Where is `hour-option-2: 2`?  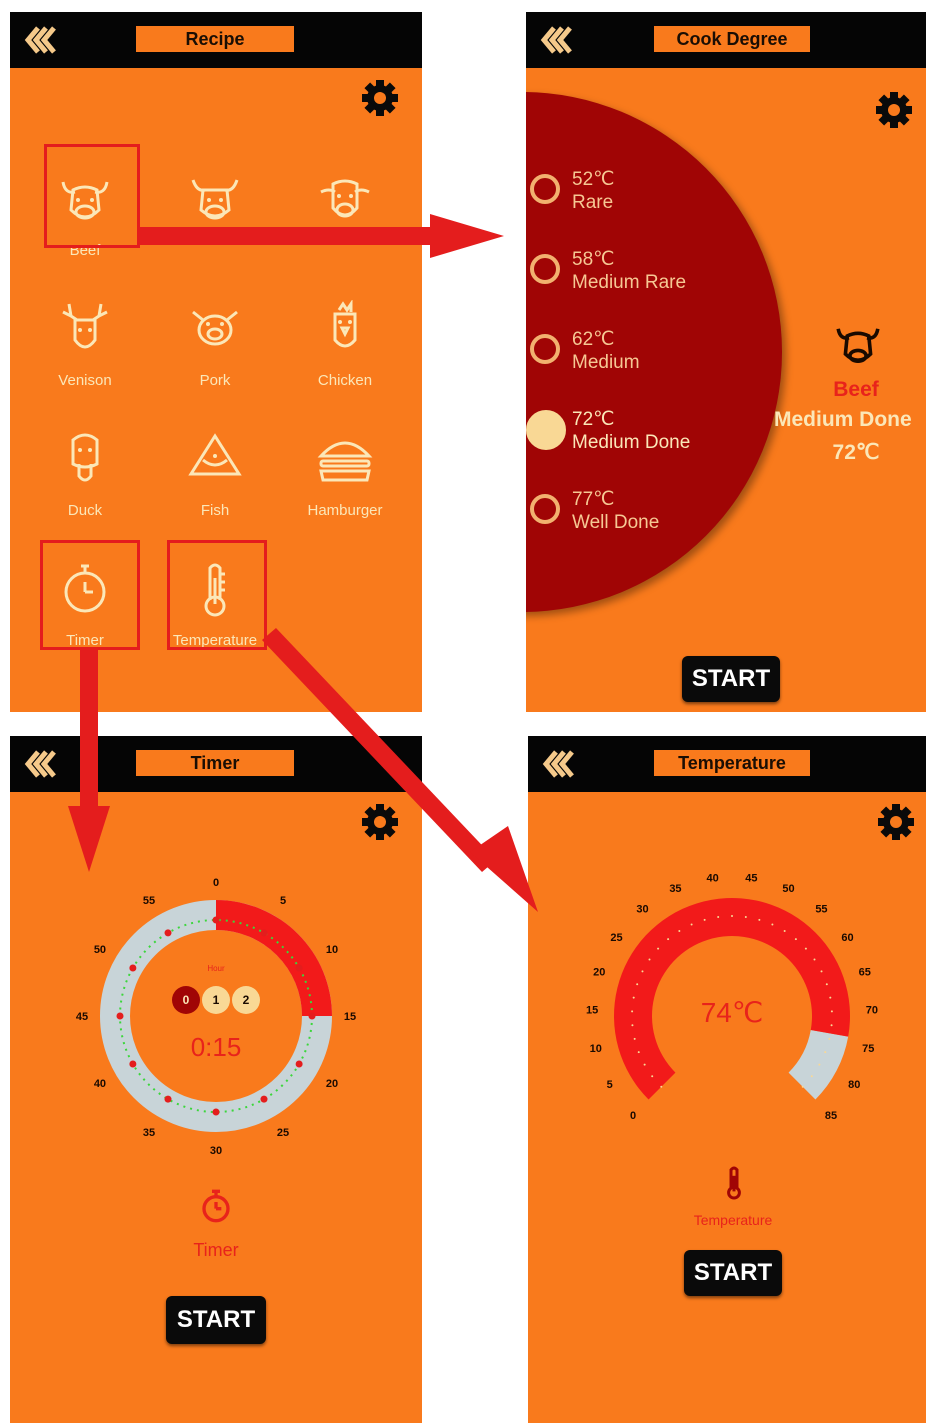 hour-option-2: 2 is located at coordinates (246, 1000).